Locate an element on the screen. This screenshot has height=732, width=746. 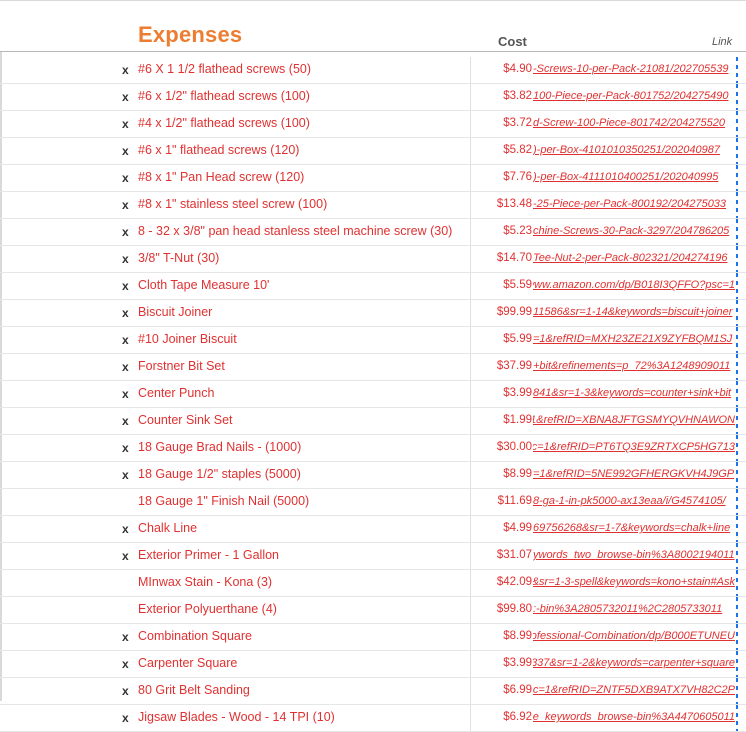
cost-cell: $4.99 is located at coordinates (517, 528).